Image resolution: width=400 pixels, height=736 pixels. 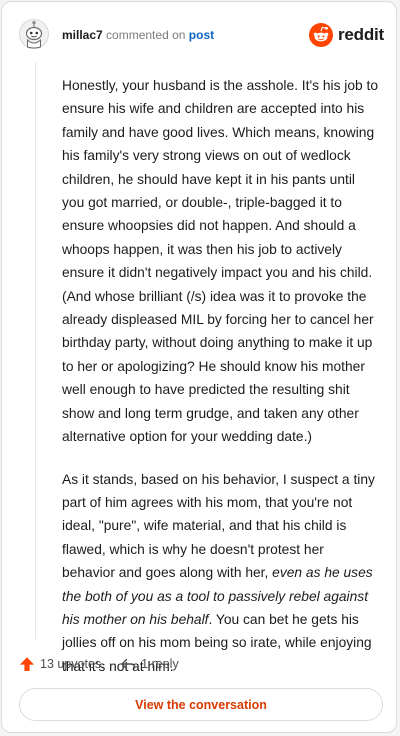 I want to click on upvote-button: 13 upvotes, so click(x=60, y=664).